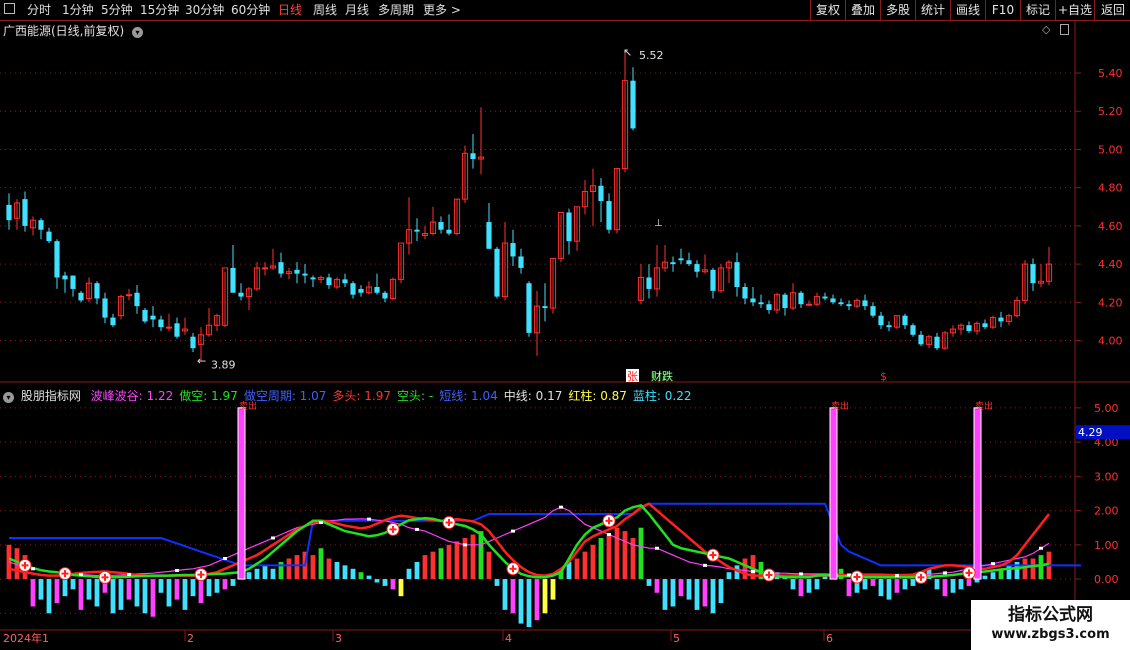 This screenshot has height=650, width=1130. What do you see at coordinates (78, 10) in the screenshot?
I see `tab-1min: 1分钟` at bounding box center [78, 10].